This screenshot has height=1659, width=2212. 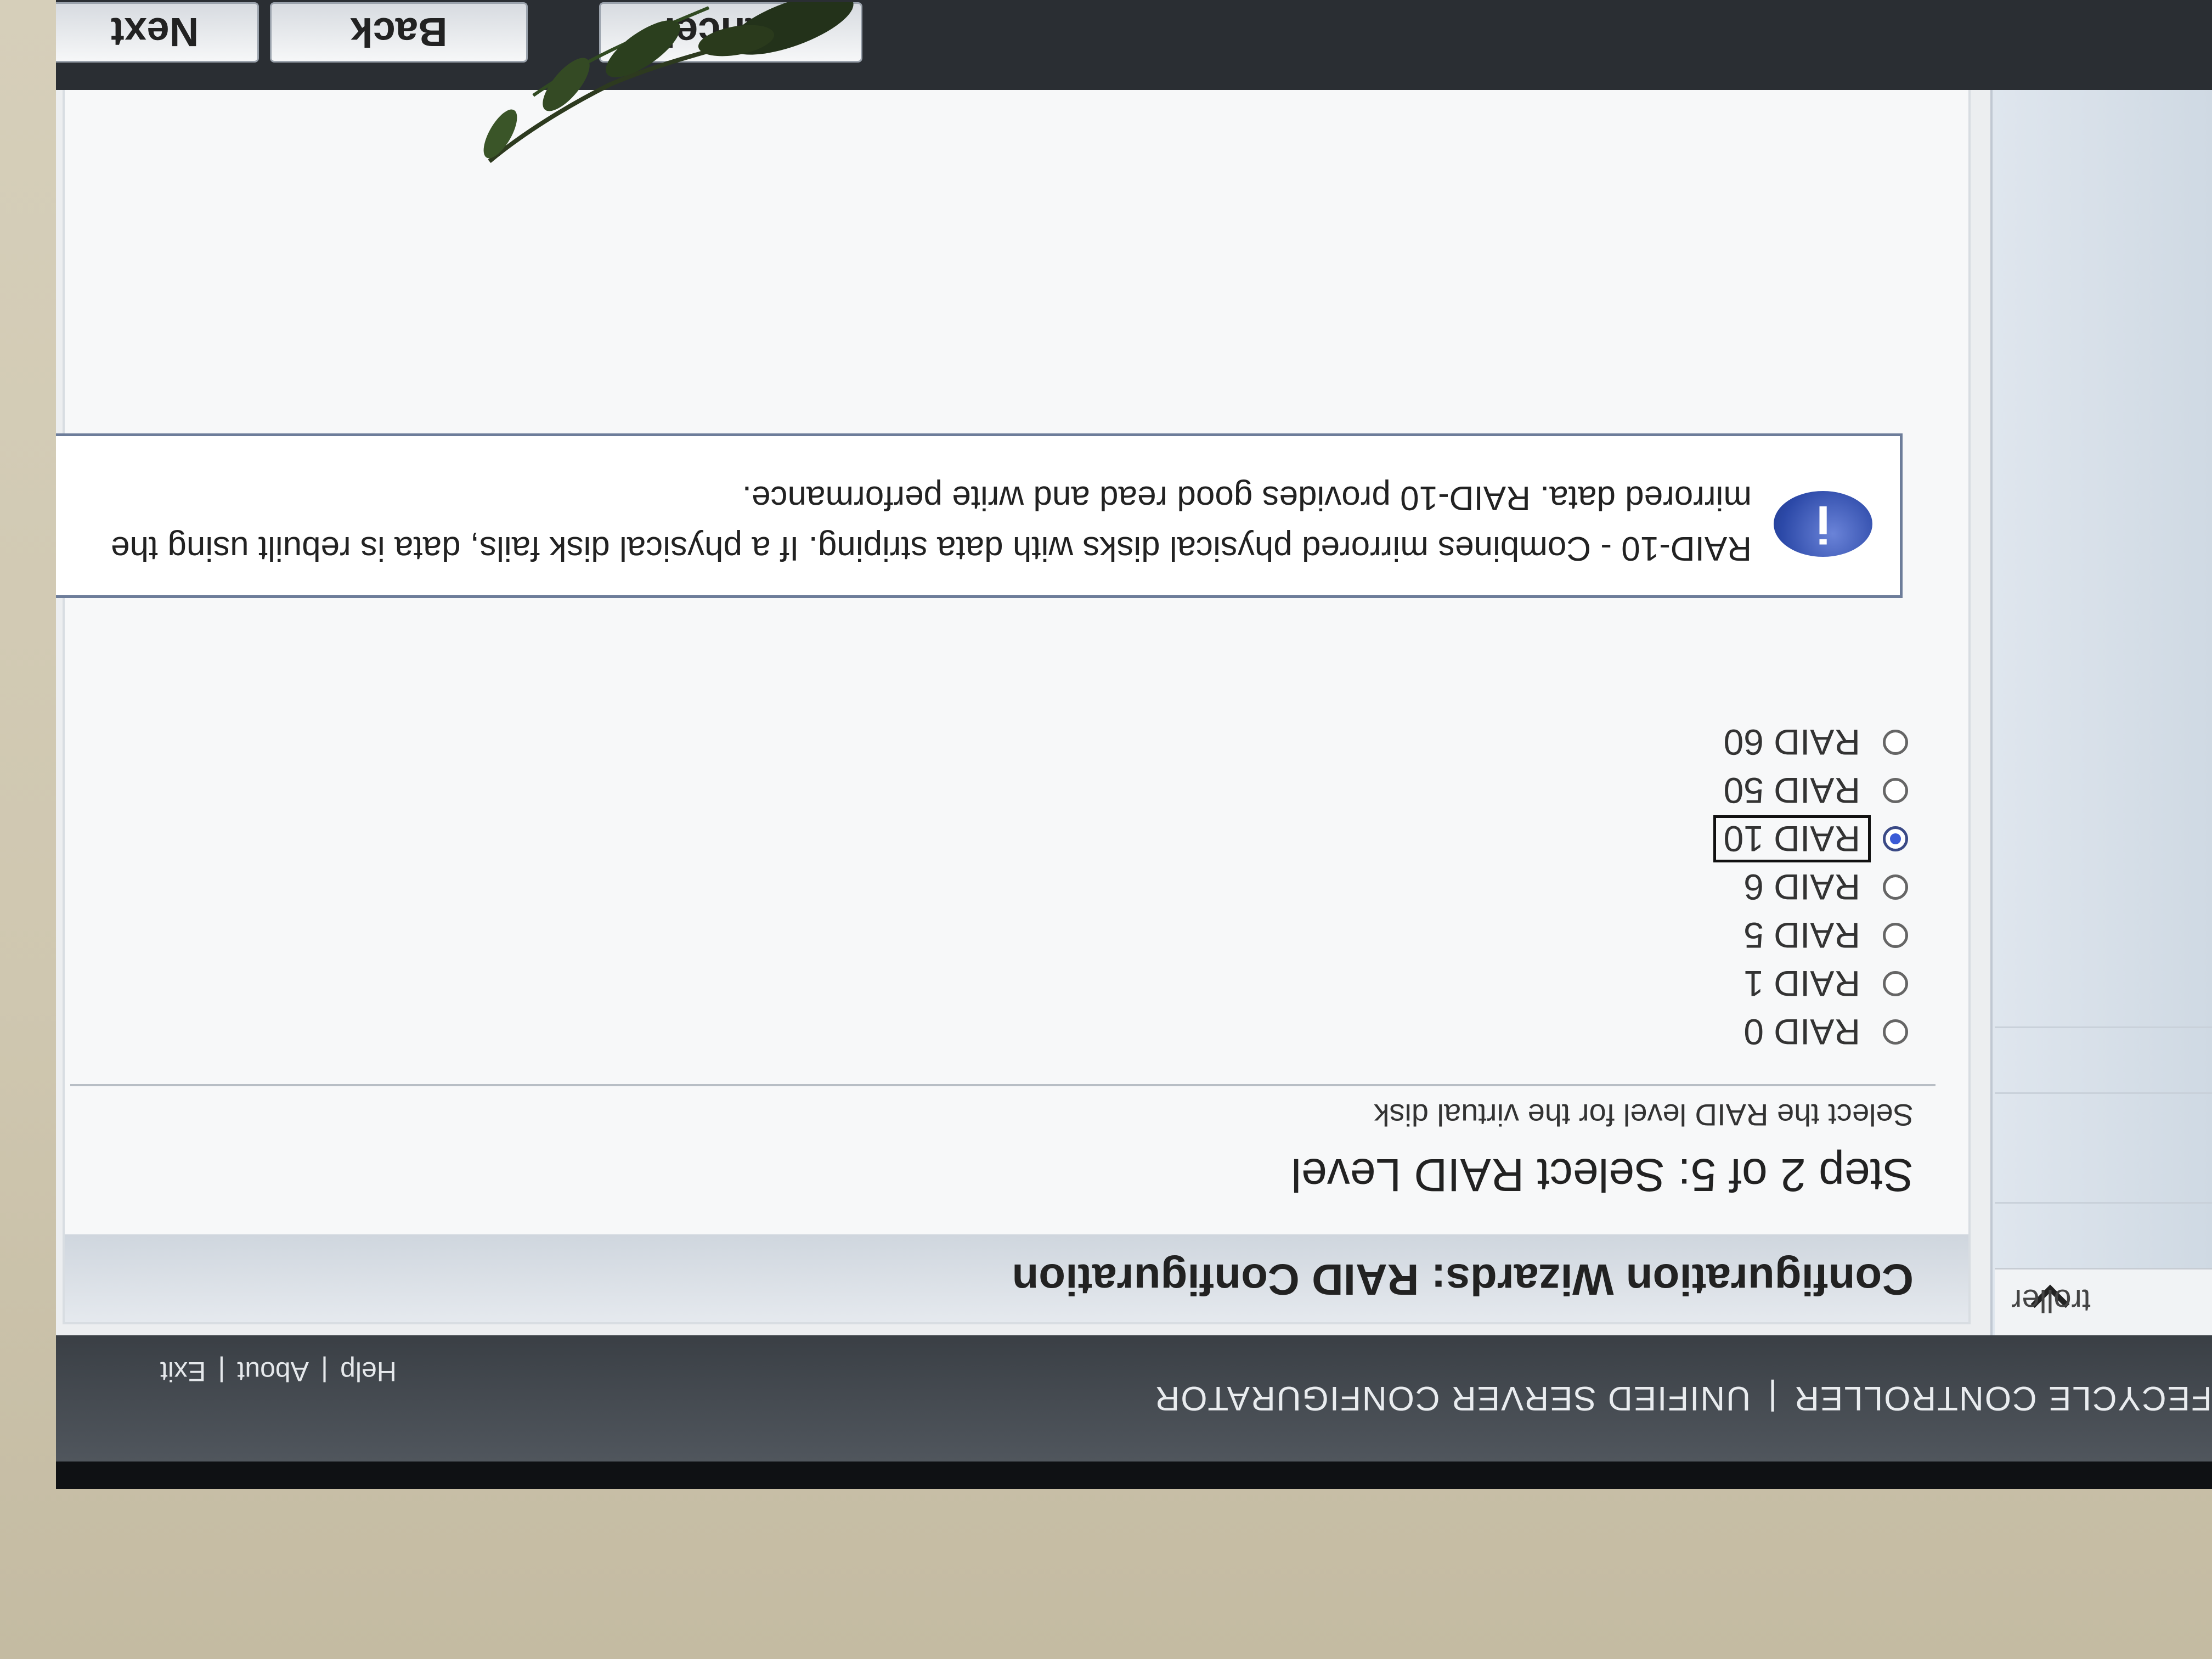 I want to click on about-link: About, so click(x=273, y=1372).